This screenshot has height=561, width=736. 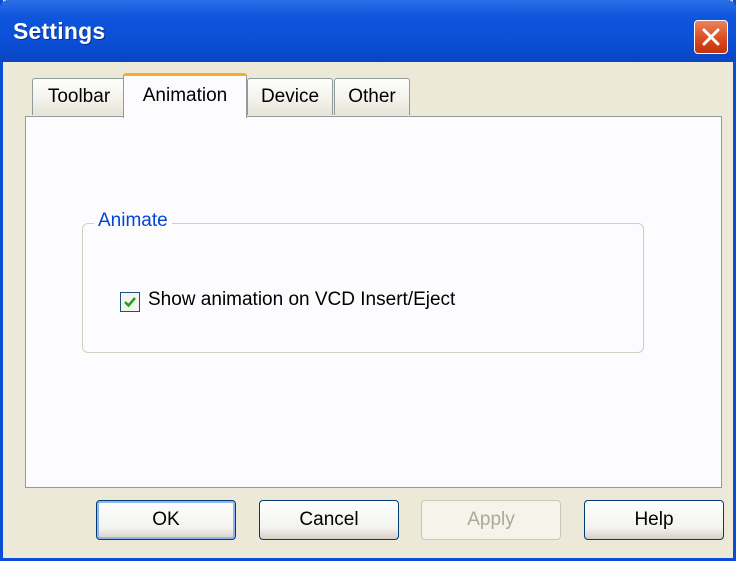 What do you see at coordinates (133, 221) in the screenshot?
I see `groupbox-label: Animate` at bounding box center [133, 221].